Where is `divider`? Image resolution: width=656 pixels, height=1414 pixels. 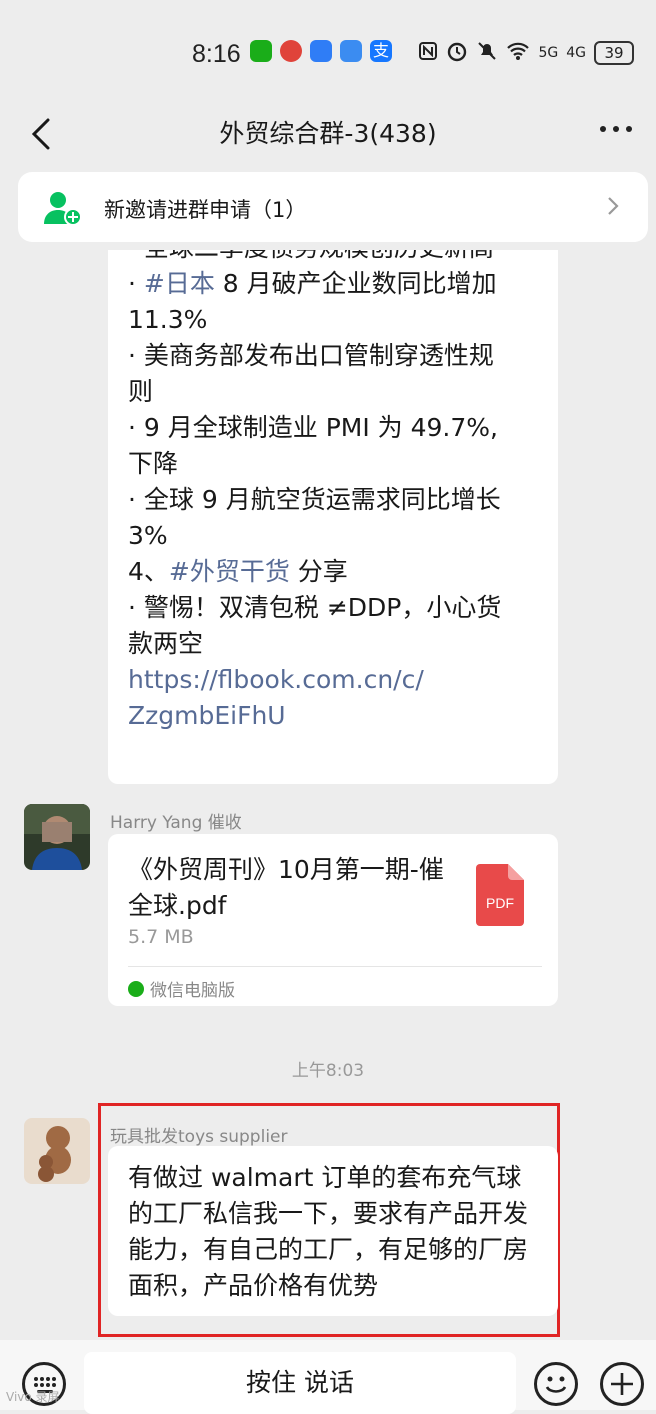 divider is located at coordinates (335, 966).